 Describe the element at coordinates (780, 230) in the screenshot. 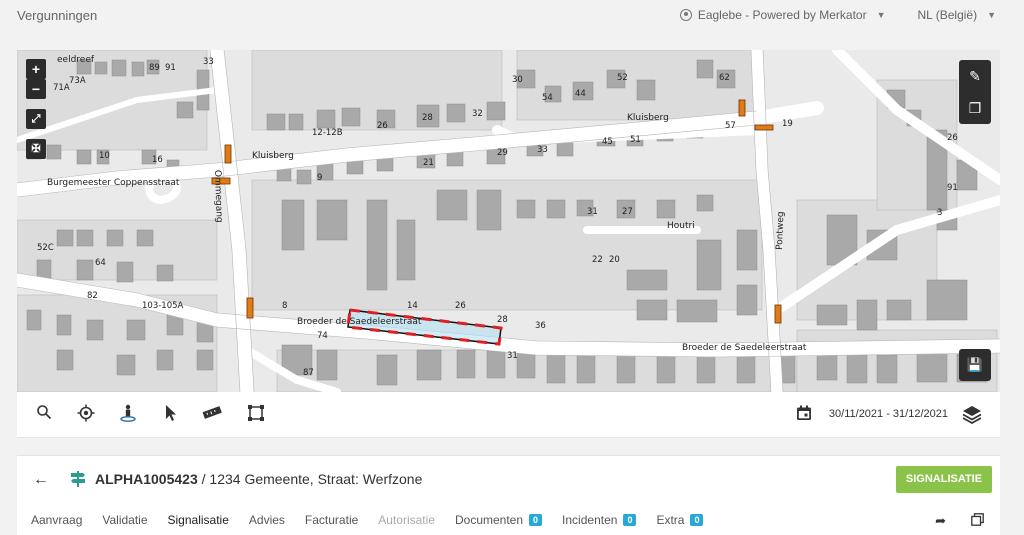

I see `street-label: Pontweg` at that location.